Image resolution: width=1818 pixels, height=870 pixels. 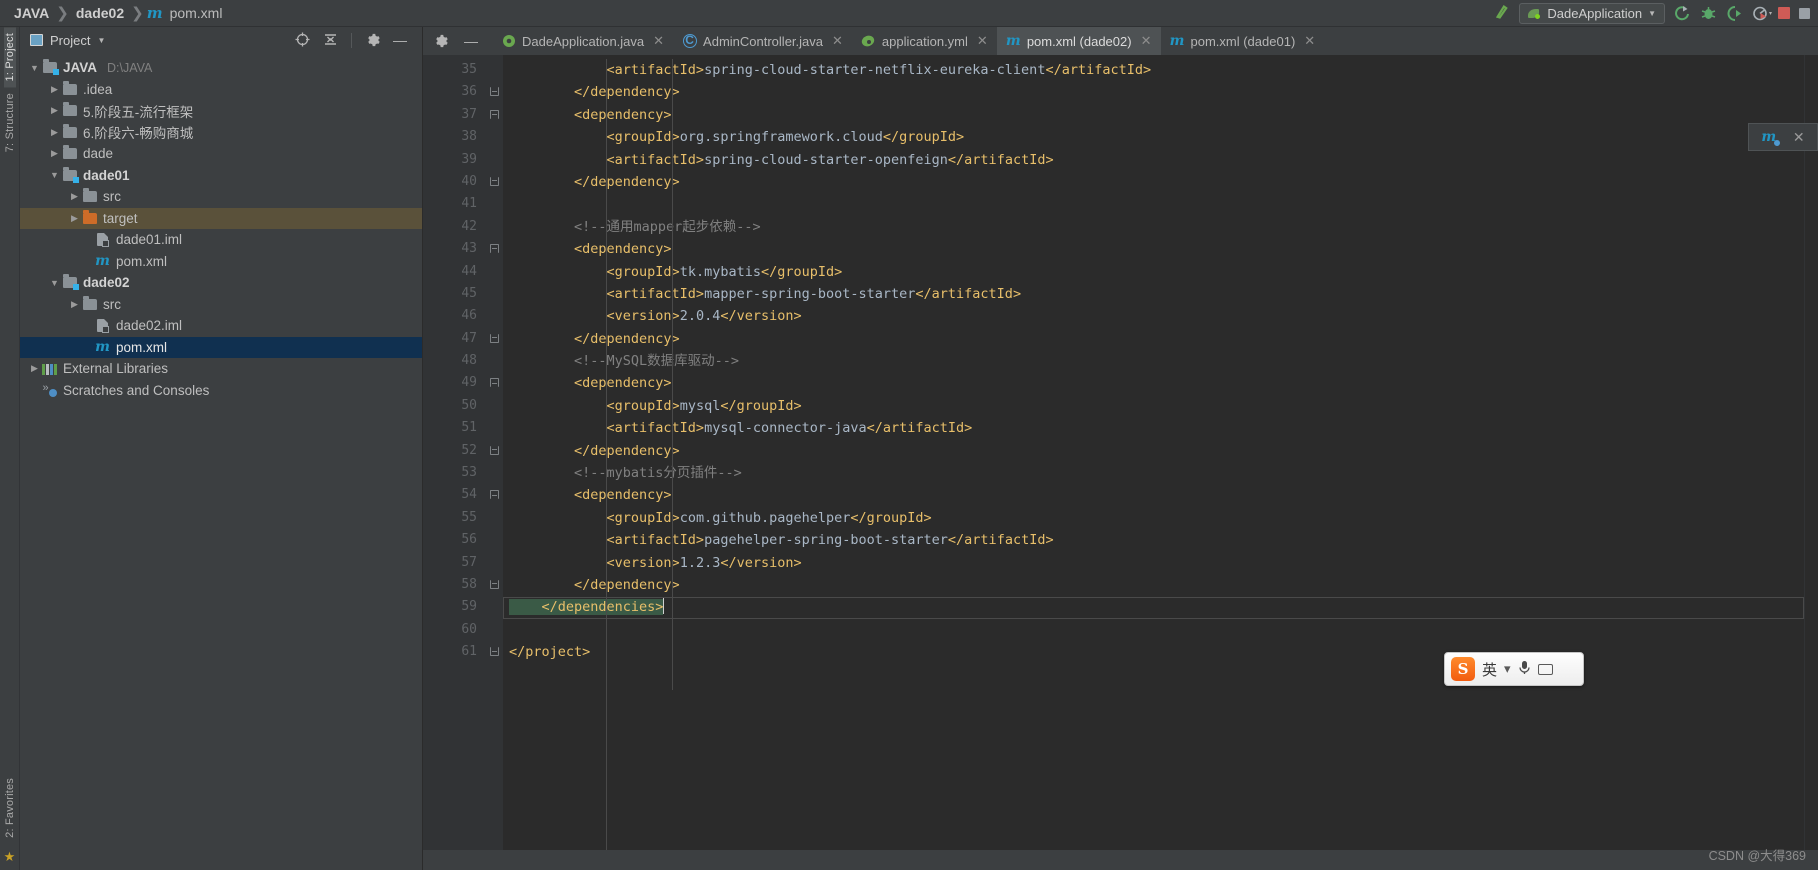 What do you see at coordinates (1545, 669) in the screenshot?
I see `keyboard-icon` at bounding box center [1545, 669].